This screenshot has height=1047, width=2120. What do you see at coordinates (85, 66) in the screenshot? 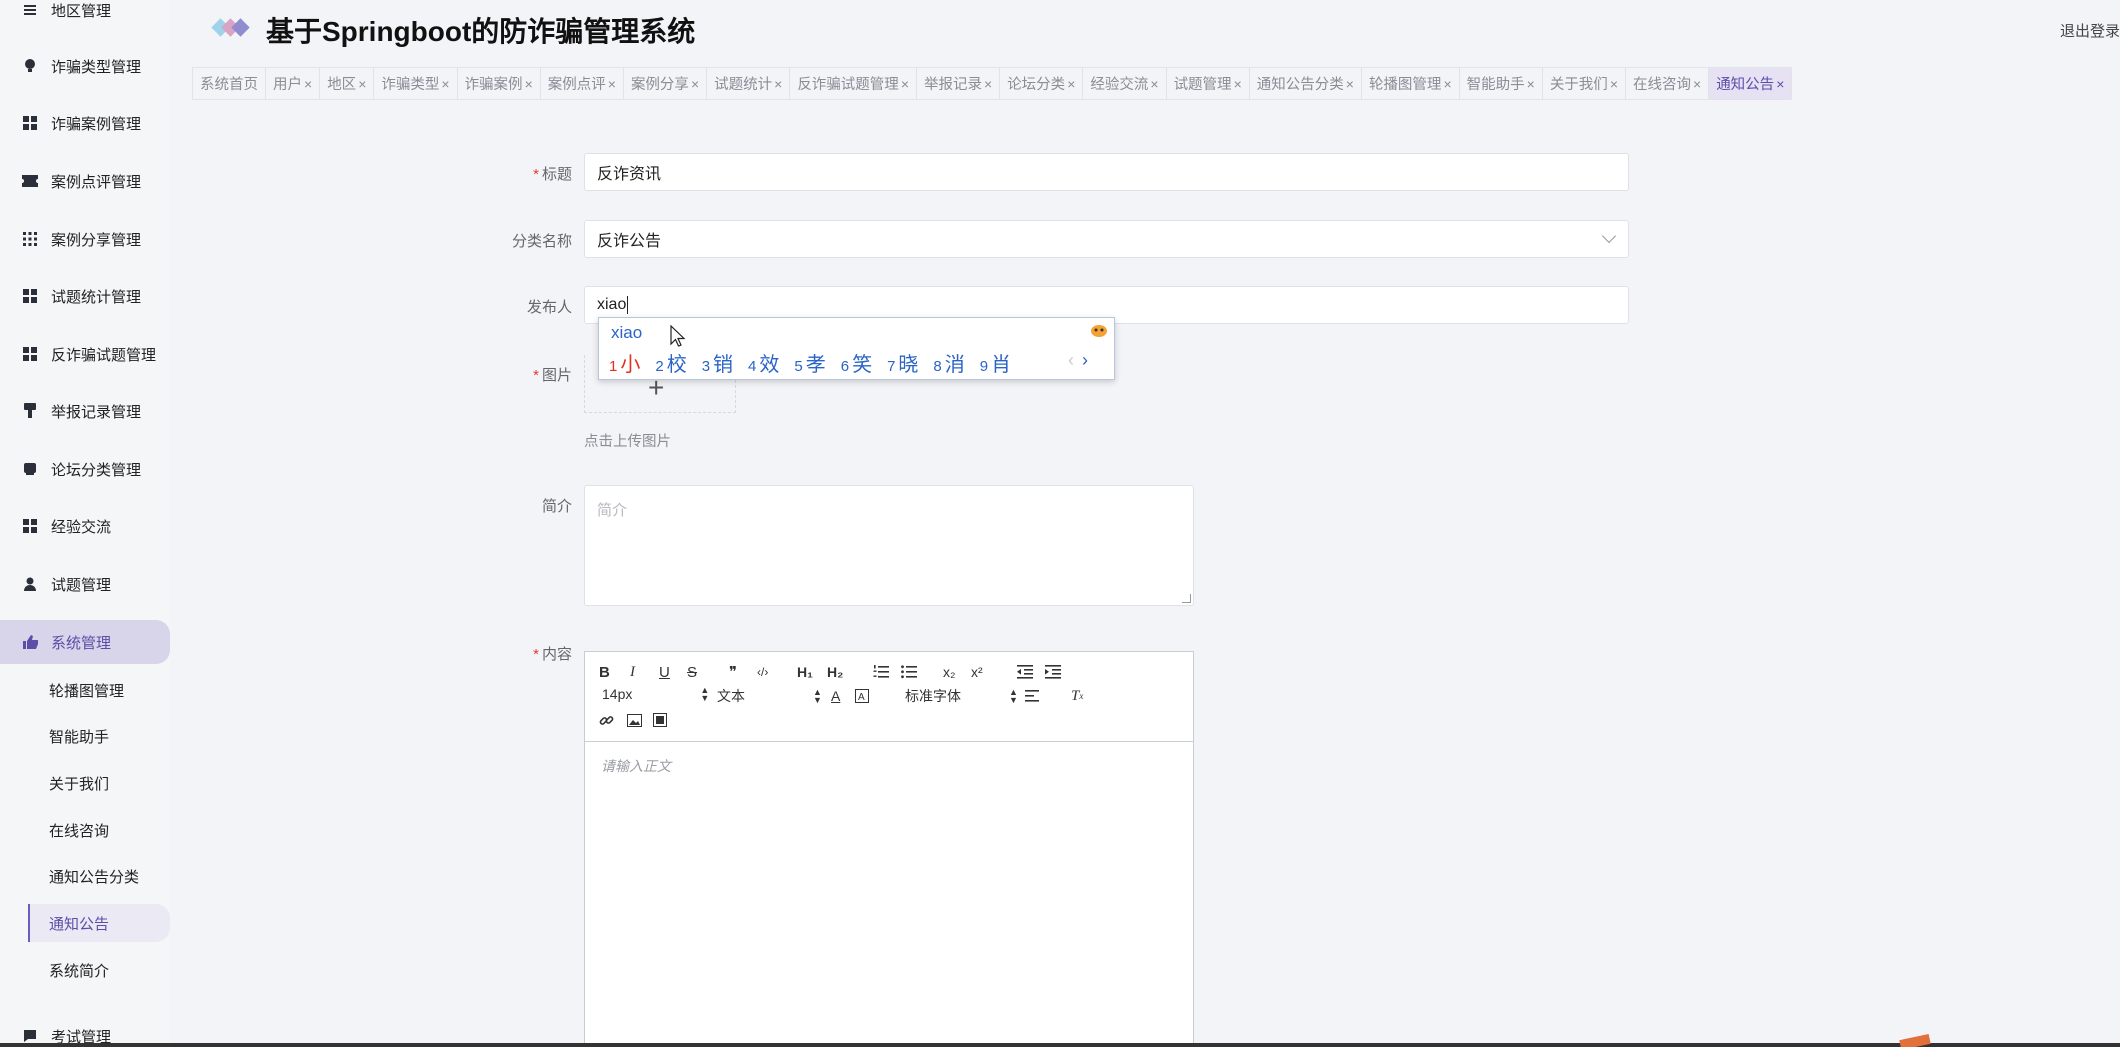
I see `sidebar-item-fraud-type: 诈骗类型管理` at bounding box center [85, 66].